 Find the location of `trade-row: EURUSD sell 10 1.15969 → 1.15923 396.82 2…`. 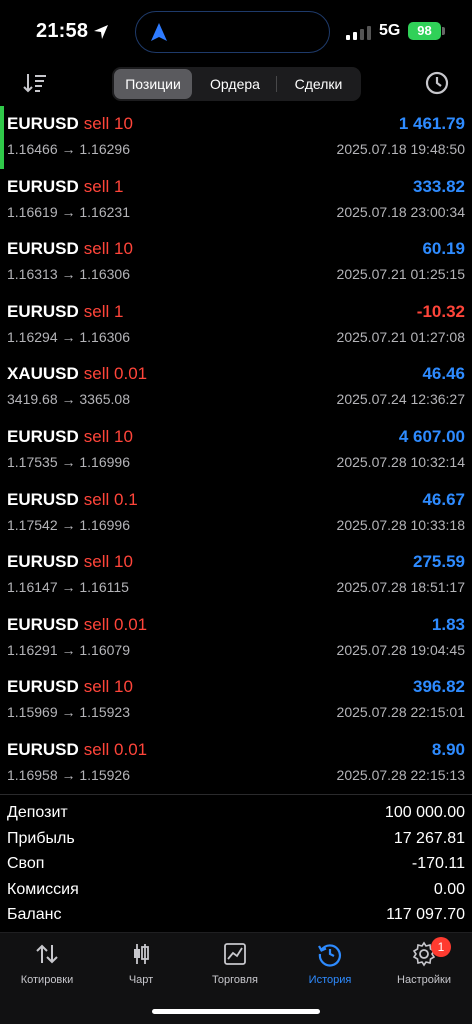

trade-row: EURUSD sell 10 1.15969 → 1.15923 396.82 2… is located at coordinates (236, 700).